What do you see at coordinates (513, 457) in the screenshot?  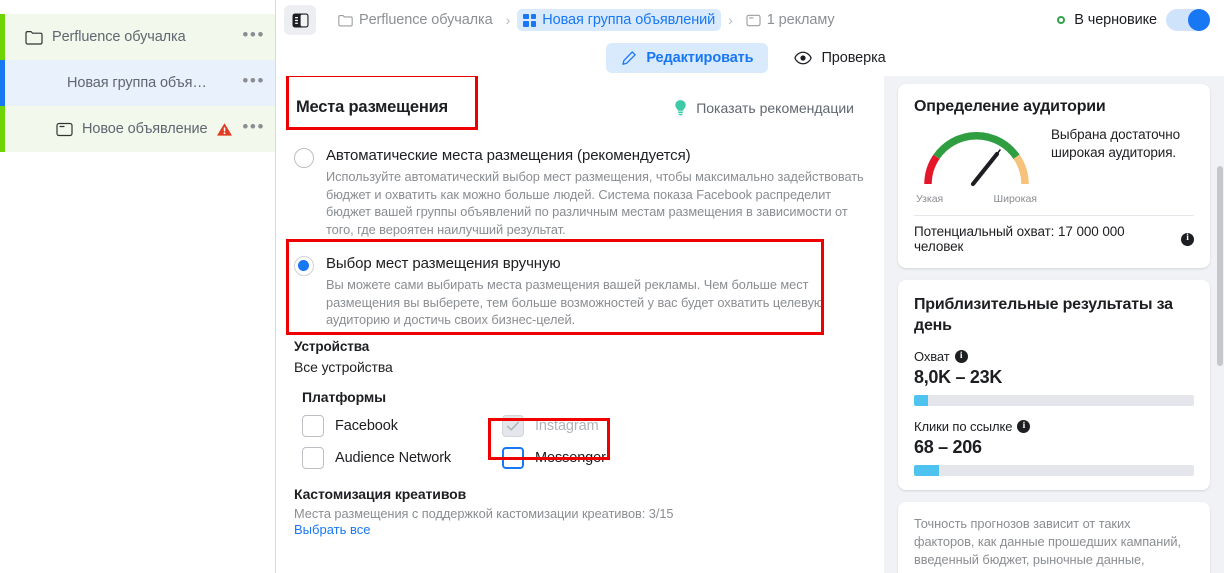 I see `messenger-checkbox` at bounding box center [513, 457].